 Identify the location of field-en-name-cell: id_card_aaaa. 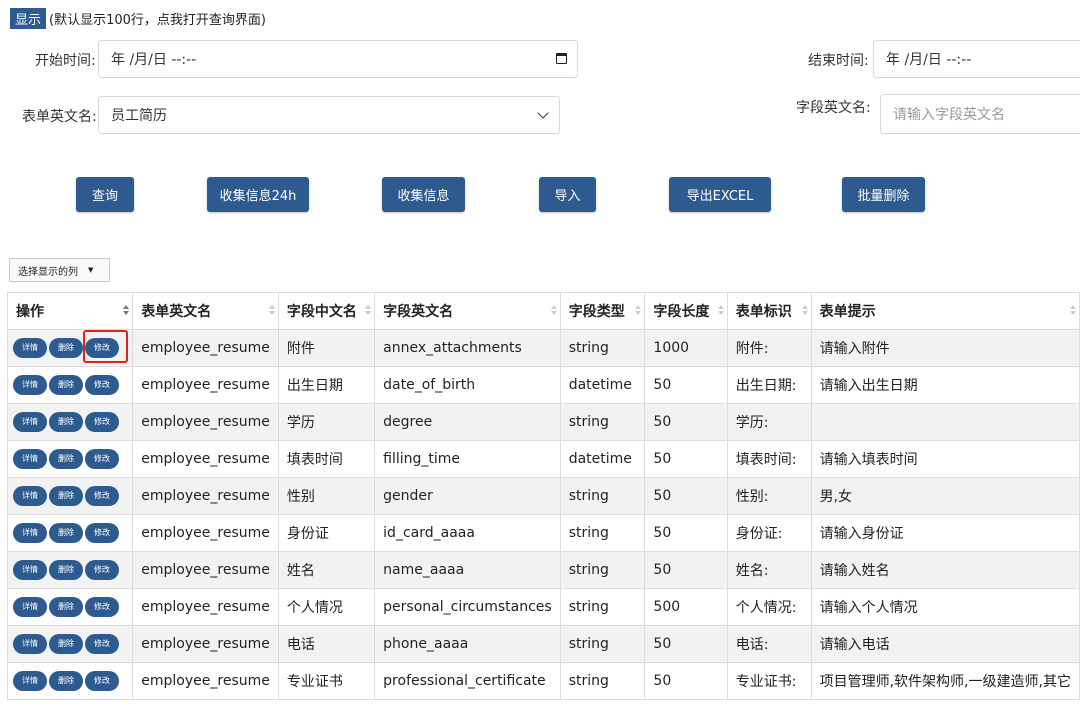
(467, 533).